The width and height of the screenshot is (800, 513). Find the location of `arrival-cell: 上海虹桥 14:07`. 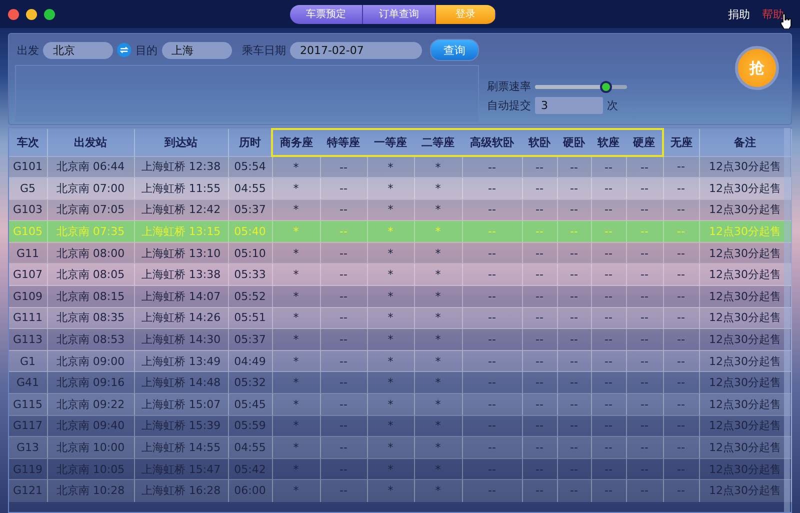

arrival-cell: 上海虹桥 14:07 is located at coordinates (181, 297).